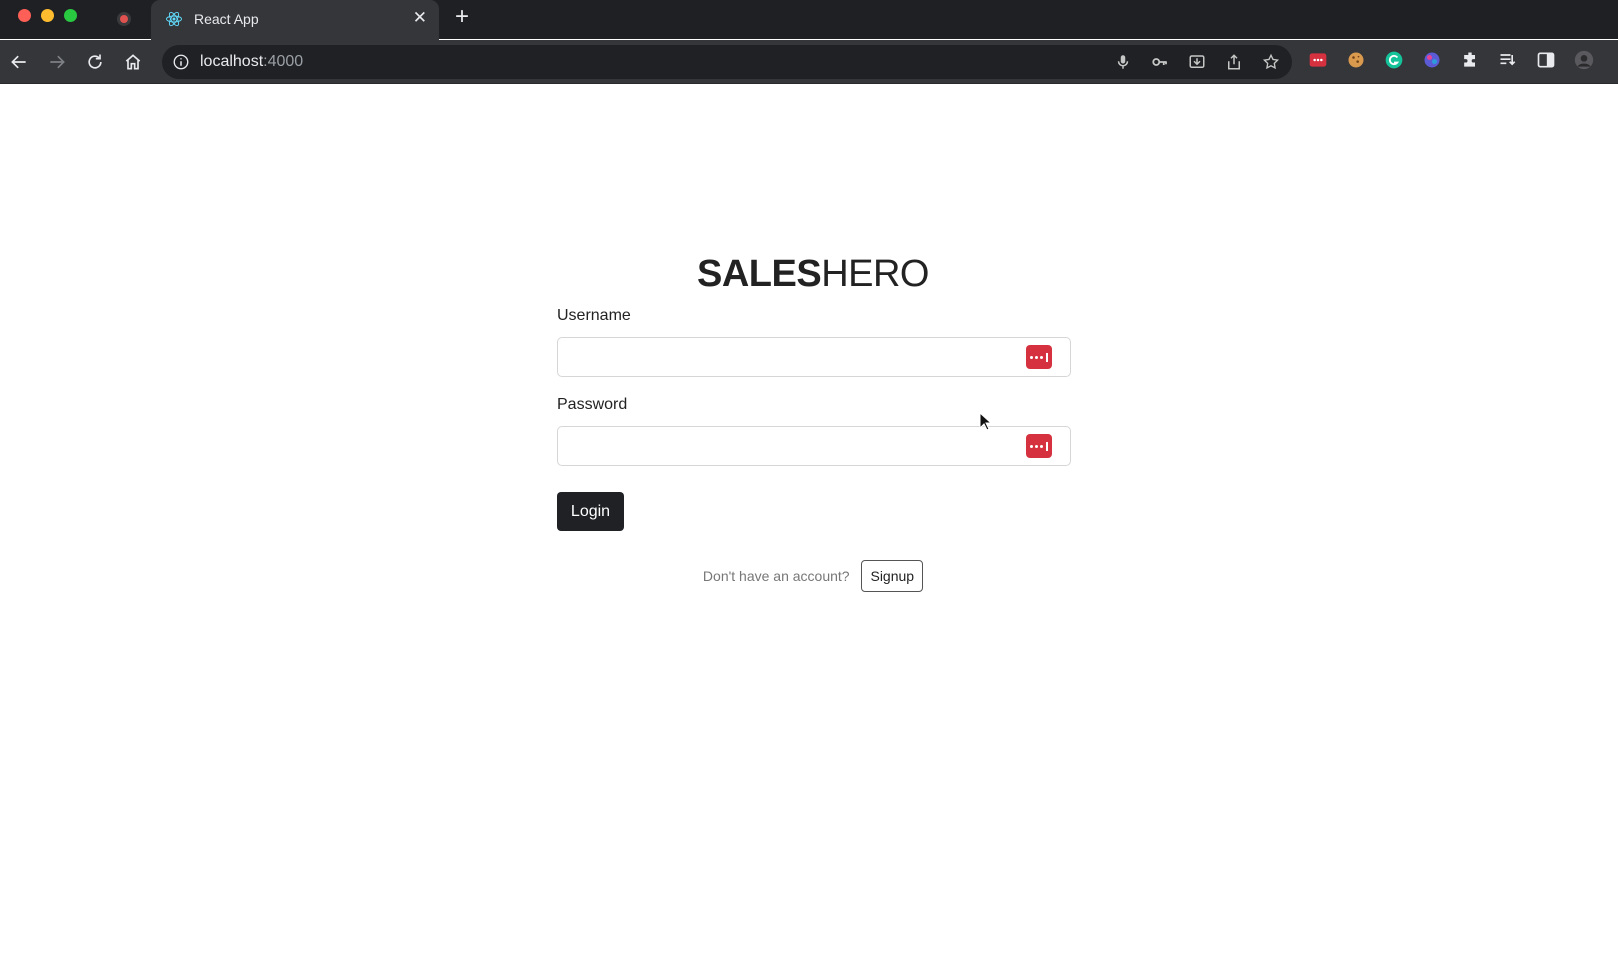 The width and height of the screenshot is (1618, 957). Describe the element at coordinates (24, 15) in the screenshot. I see `close-window-button` at that location.